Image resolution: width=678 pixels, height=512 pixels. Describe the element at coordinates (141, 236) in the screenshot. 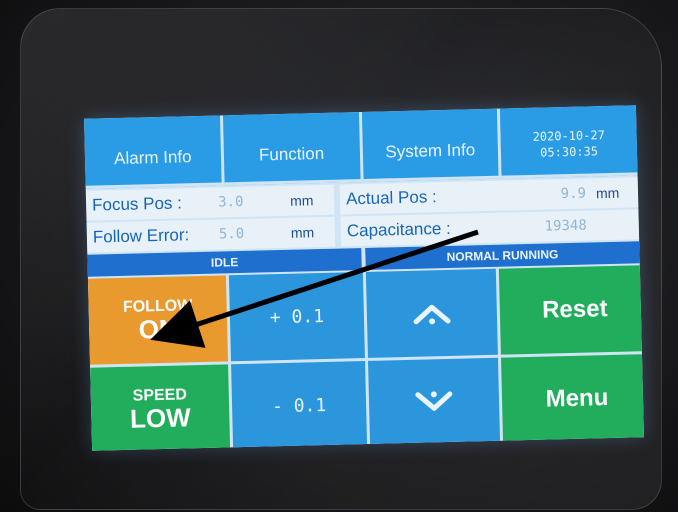

I see `follow-error-label: Follow Error:` at that location.